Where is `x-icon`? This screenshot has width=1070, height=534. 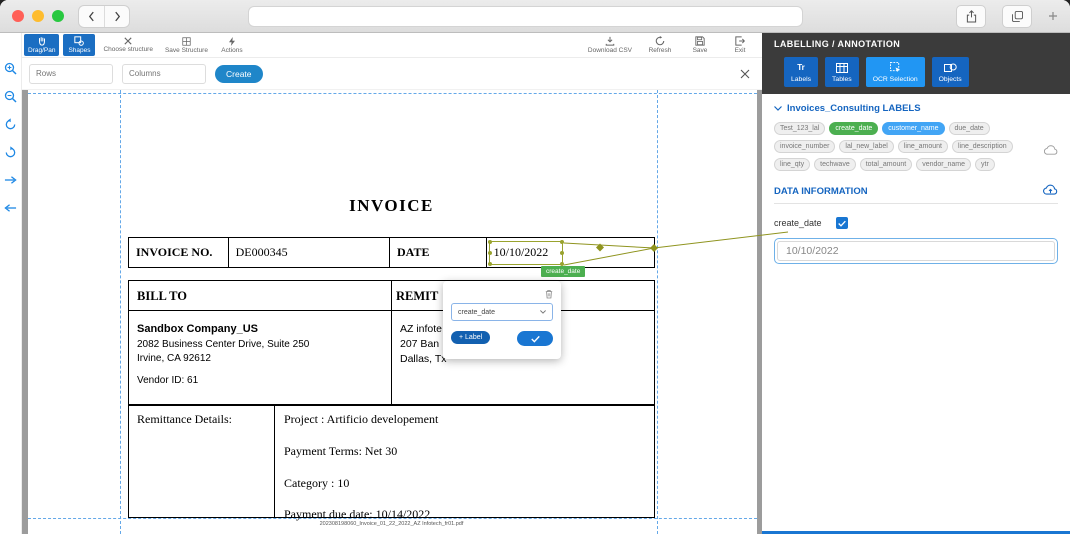
x-icon is located at coordinates (128, 41).